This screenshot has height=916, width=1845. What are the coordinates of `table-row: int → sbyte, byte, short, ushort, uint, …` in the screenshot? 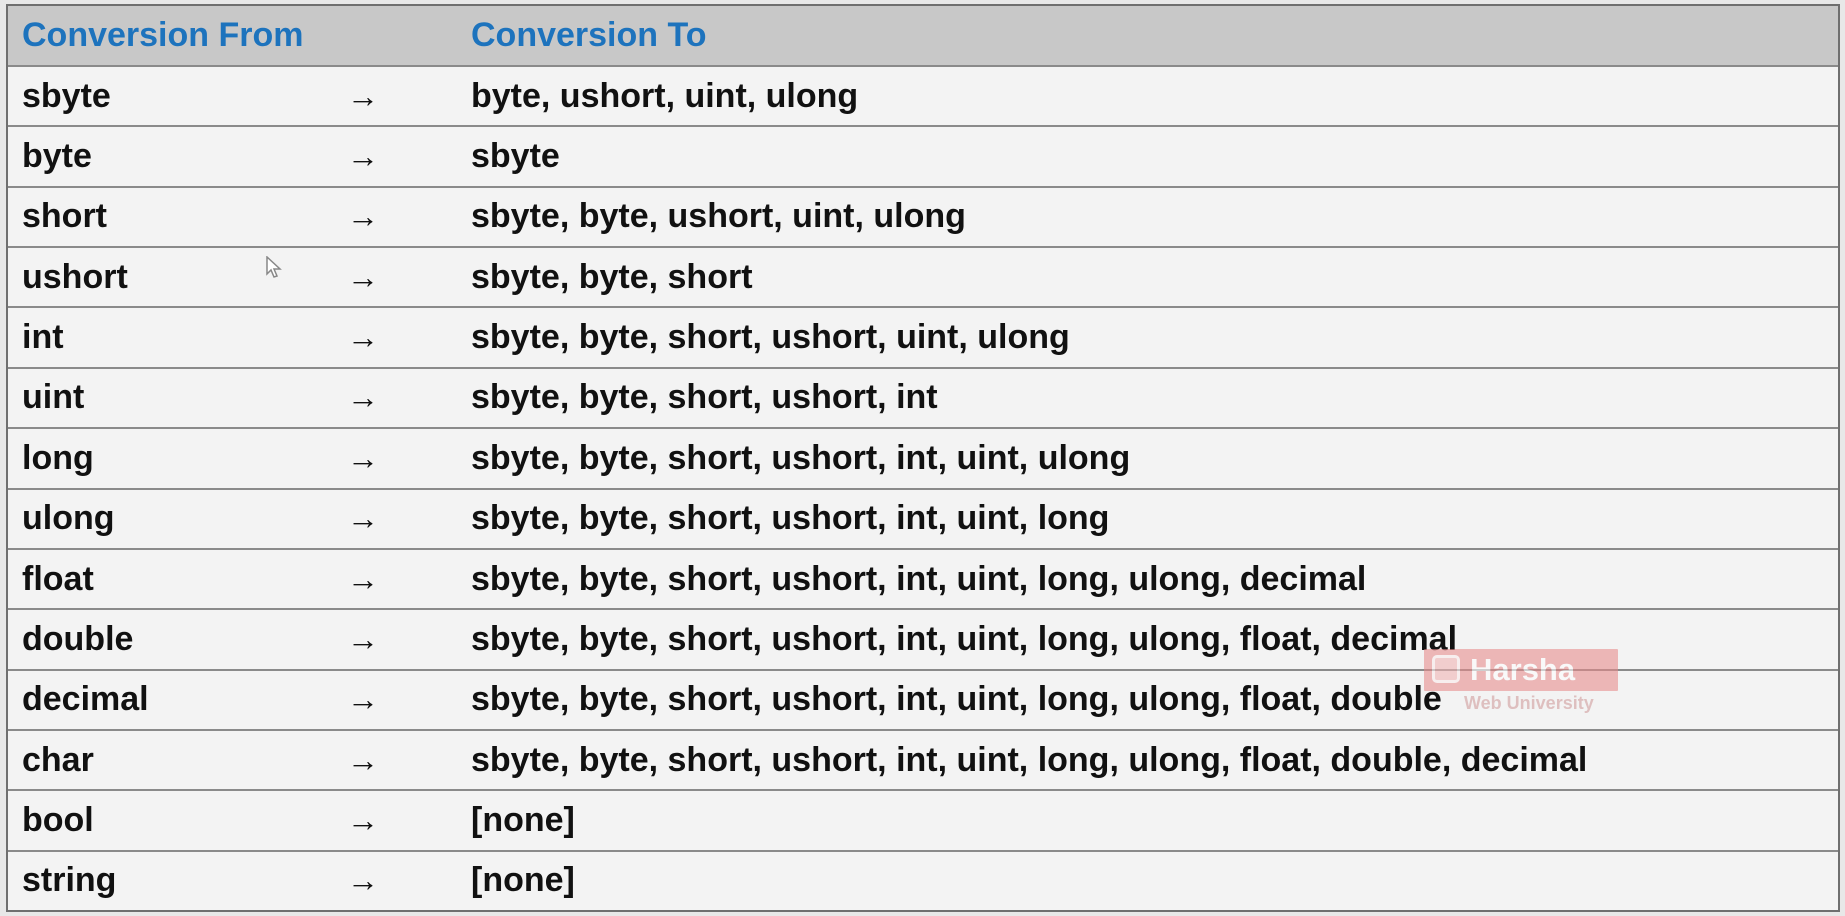 It's located at (923, 336).